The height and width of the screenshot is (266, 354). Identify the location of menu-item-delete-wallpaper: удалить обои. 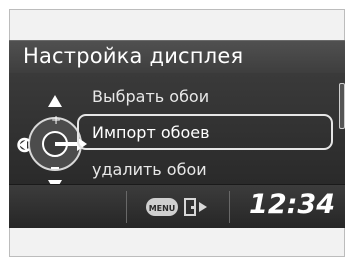
(149, 169).